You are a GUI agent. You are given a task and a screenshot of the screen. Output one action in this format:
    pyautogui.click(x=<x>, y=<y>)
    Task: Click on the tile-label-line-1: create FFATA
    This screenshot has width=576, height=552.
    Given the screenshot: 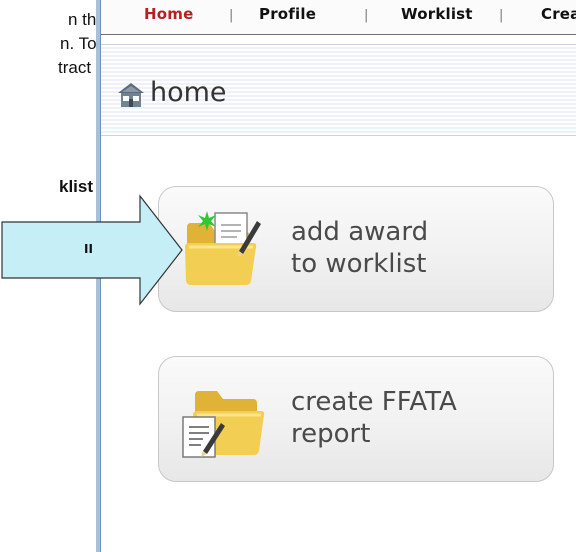 What is the action you would take?
    pyautogui.click(x=374, y=402)
    